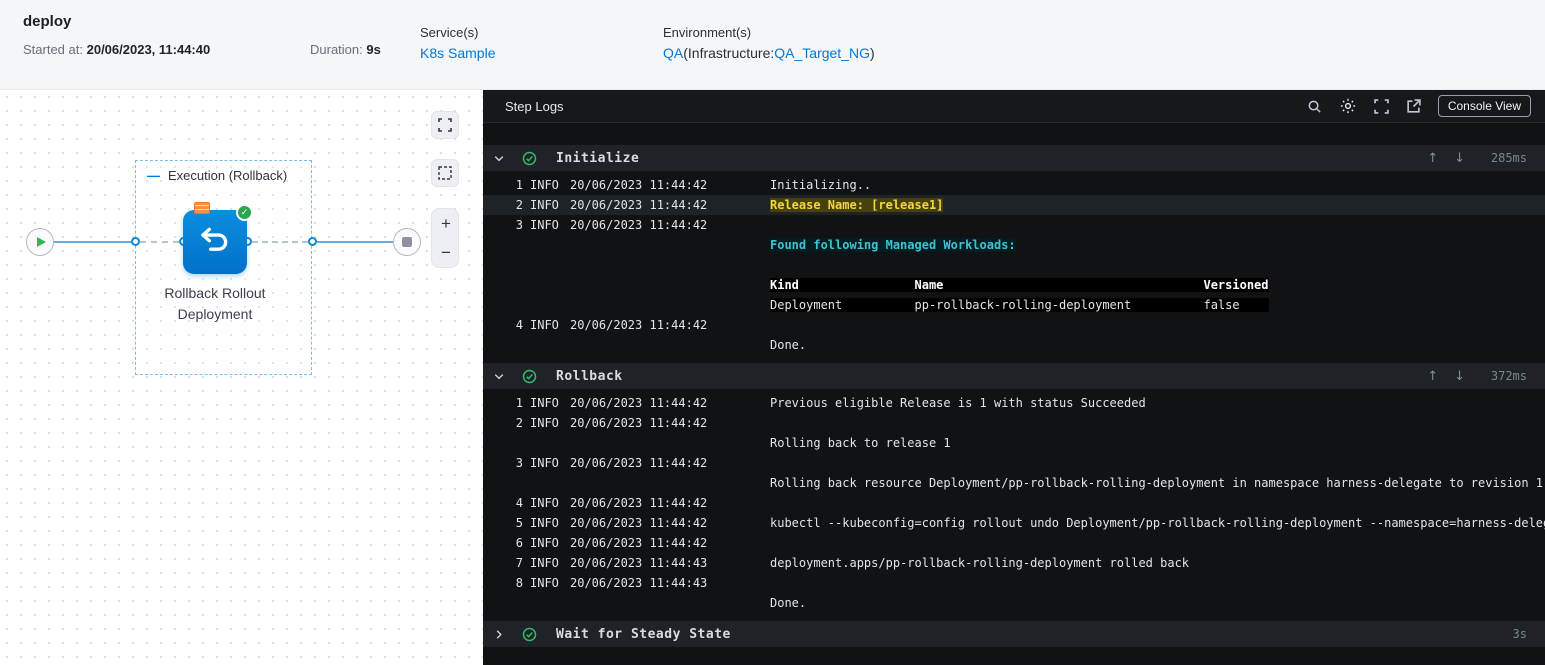  I want to click on section-duration: 285ms, so click(1508, 158).